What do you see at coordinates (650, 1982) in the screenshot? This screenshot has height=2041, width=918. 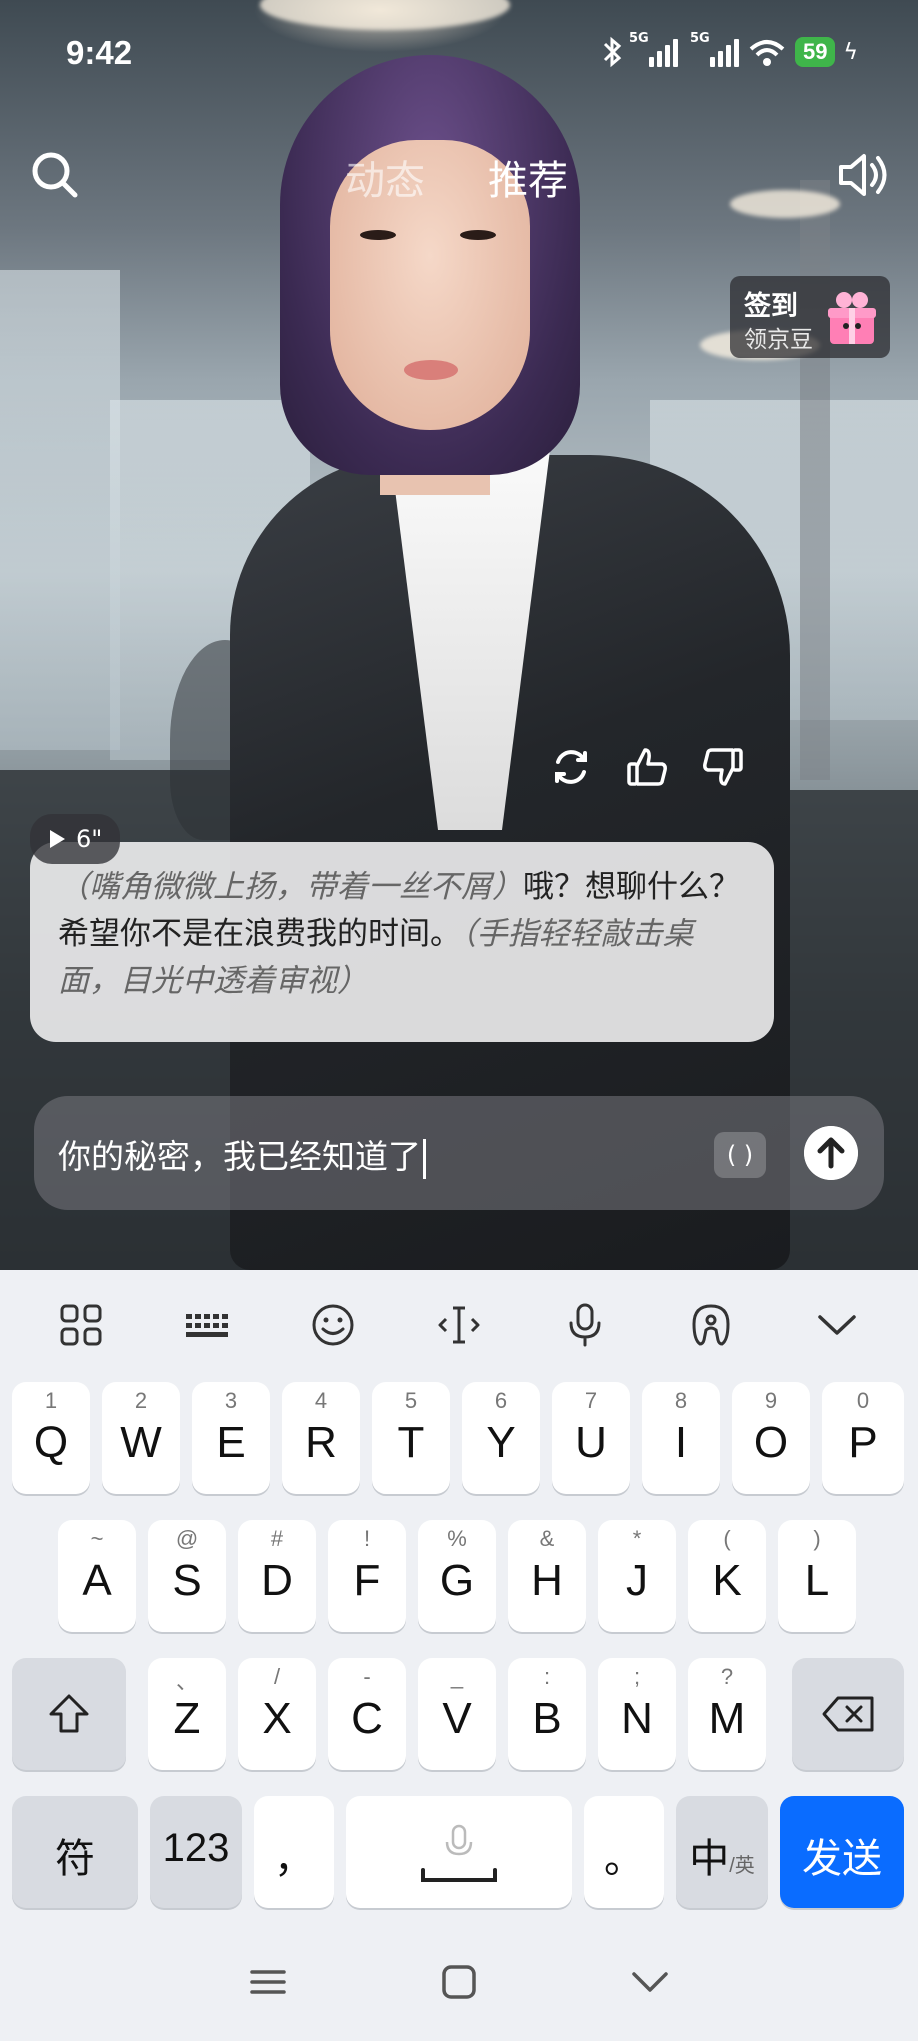 I see `back-down-icon` at bounding box center [650, 1982].